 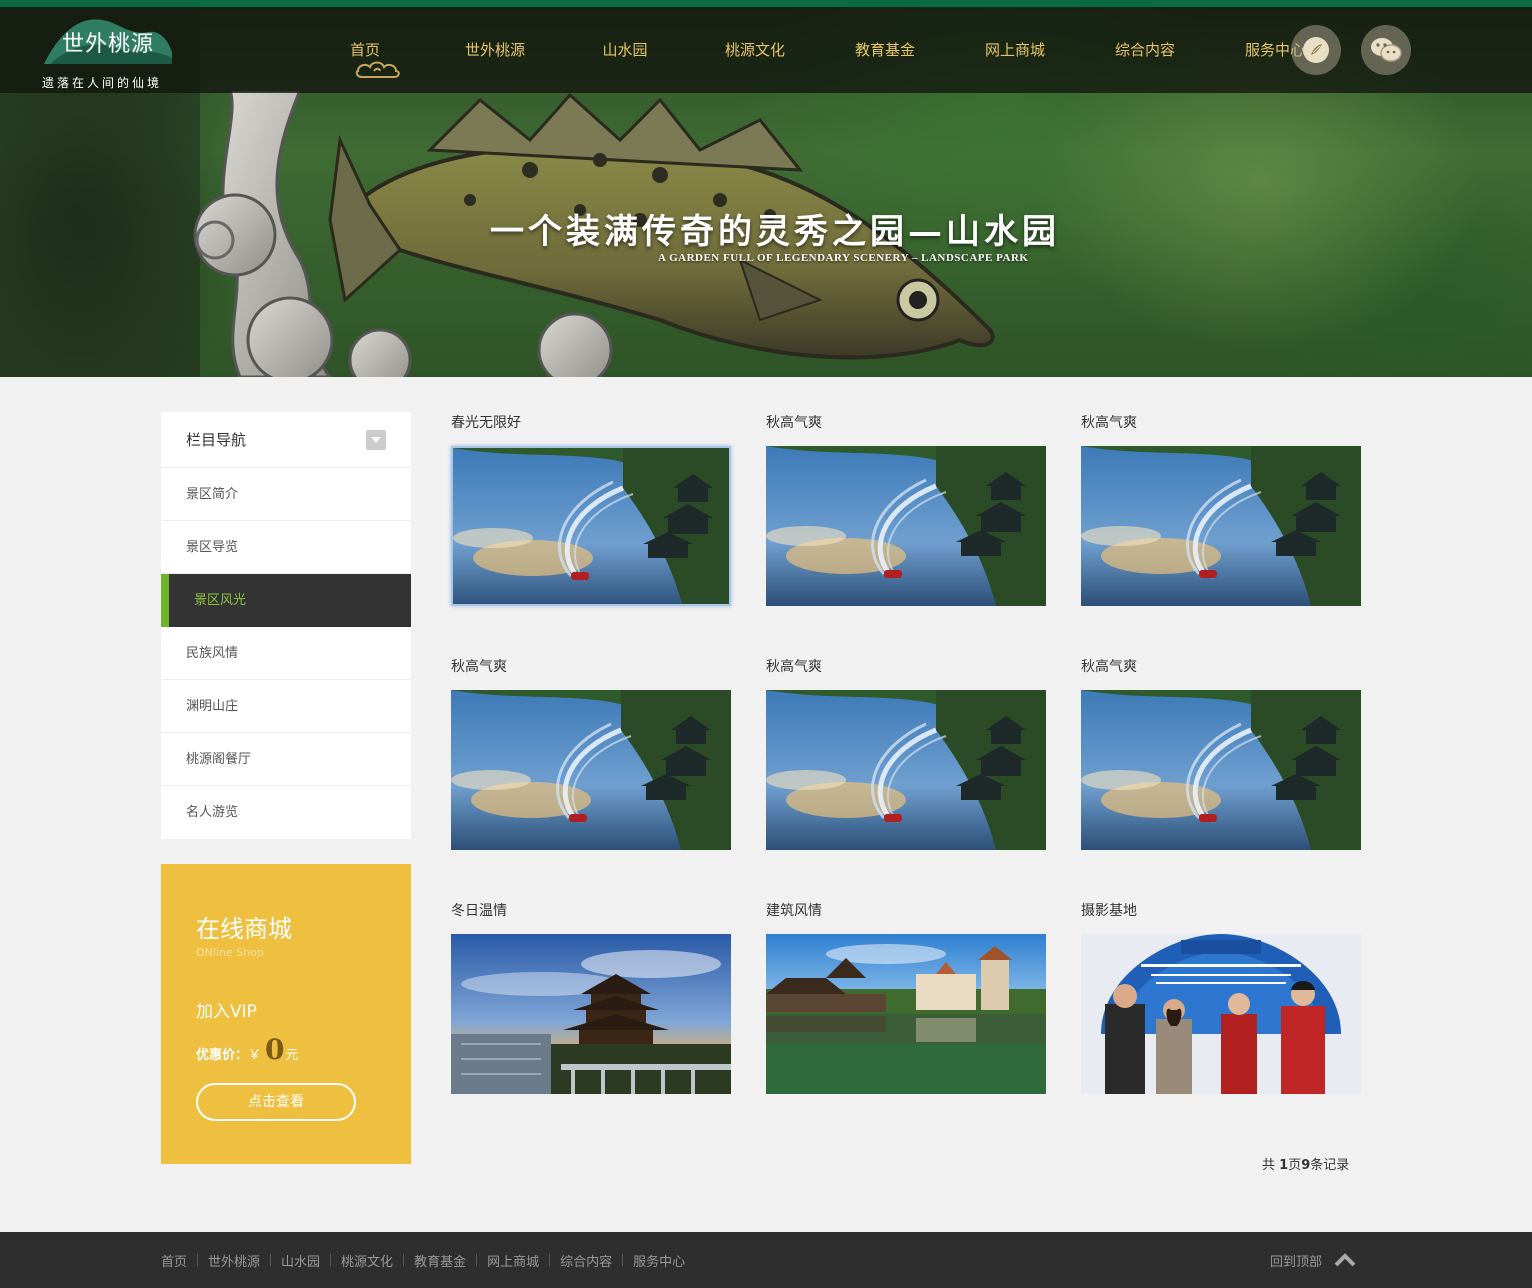 I want to click on footer-link-culture: 桃源文化, so click(x=367, y=1260).